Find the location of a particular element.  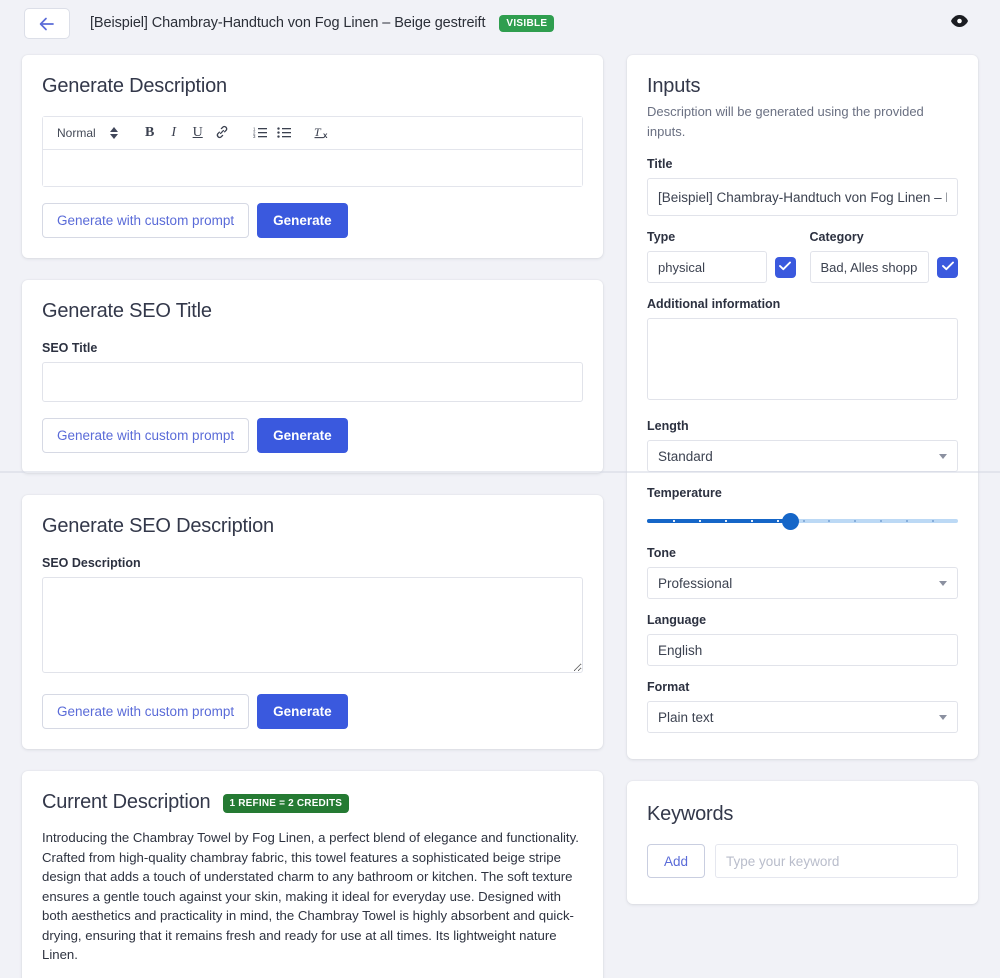

seo-title-input is located at coordinates (312, 382).